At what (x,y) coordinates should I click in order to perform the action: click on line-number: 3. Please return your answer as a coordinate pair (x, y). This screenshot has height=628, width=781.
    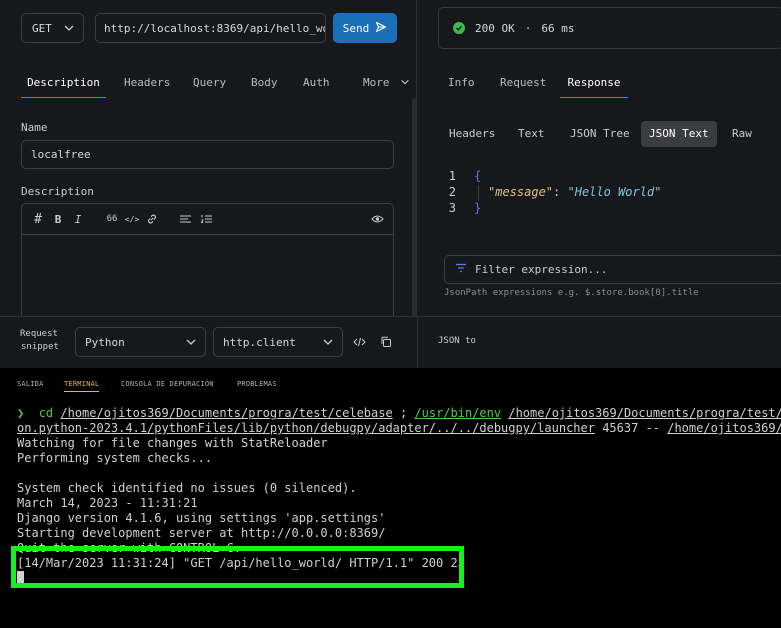
    Looking at the image, I should click on (452, 208).